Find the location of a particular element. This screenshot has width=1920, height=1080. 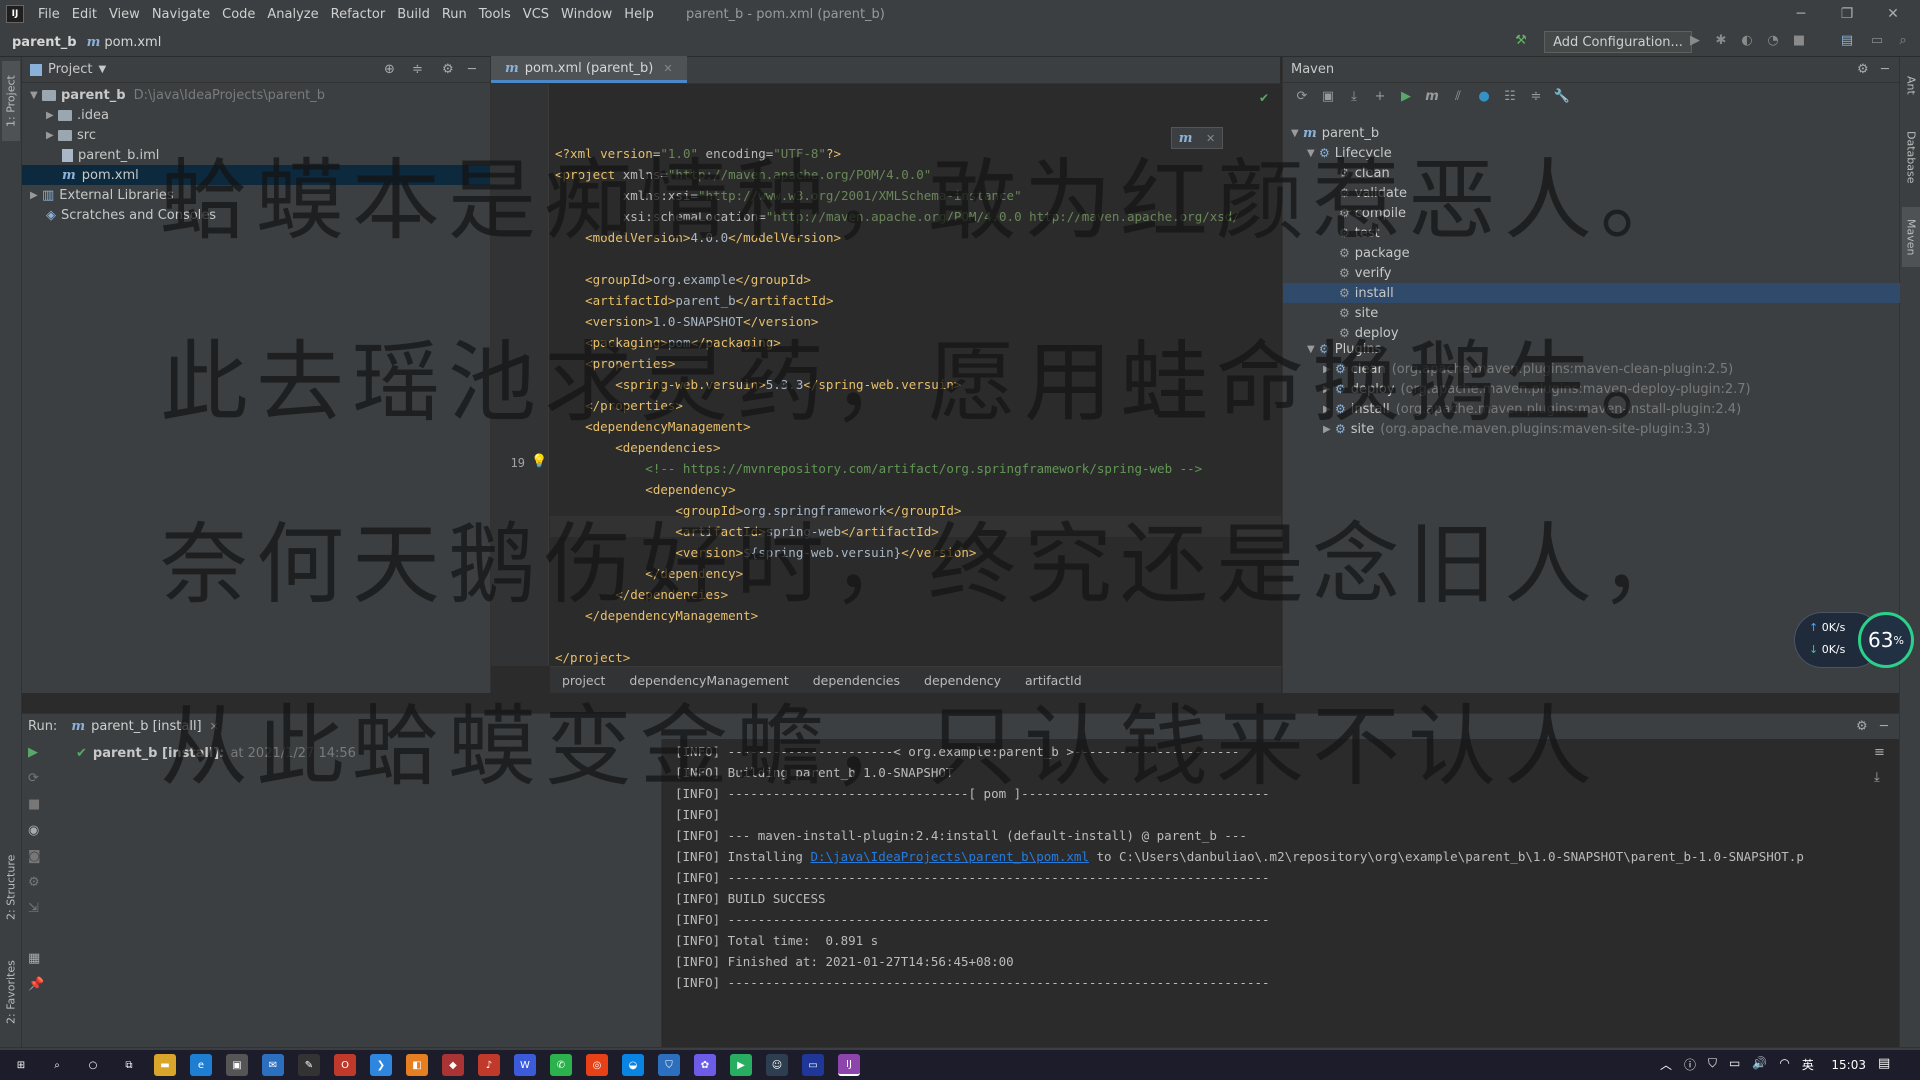

menu-analyze: Analyze is located at coordinates (292, 14).